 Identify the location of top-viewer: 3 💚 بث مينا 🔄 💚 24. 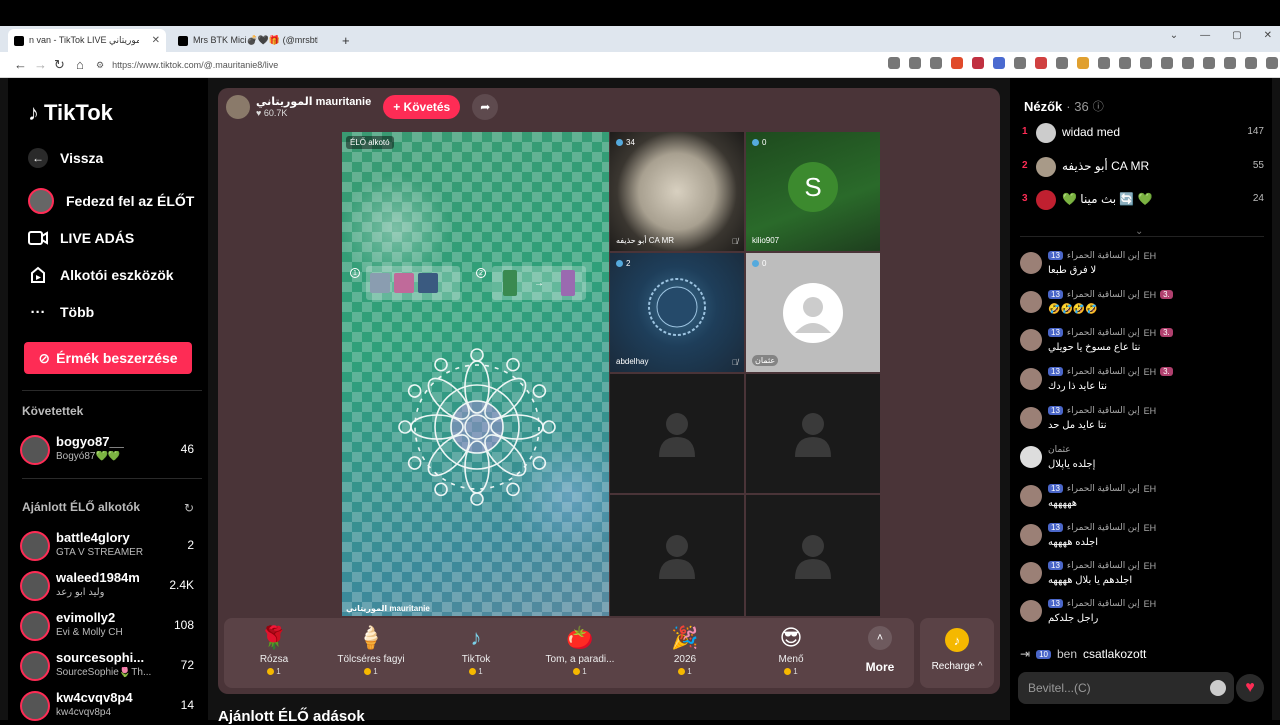
(1144, 200).